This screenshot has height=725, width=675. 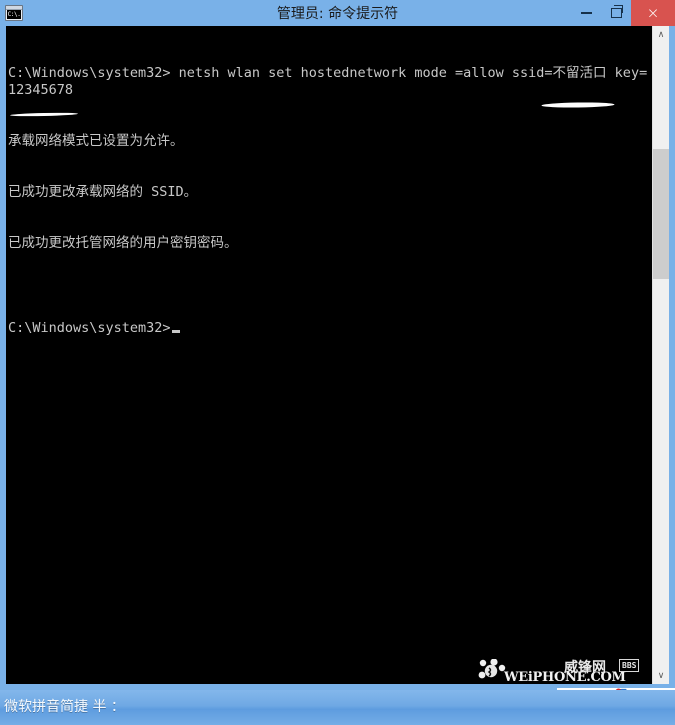 I want to click on restore-button, so click(x=616, y=13).